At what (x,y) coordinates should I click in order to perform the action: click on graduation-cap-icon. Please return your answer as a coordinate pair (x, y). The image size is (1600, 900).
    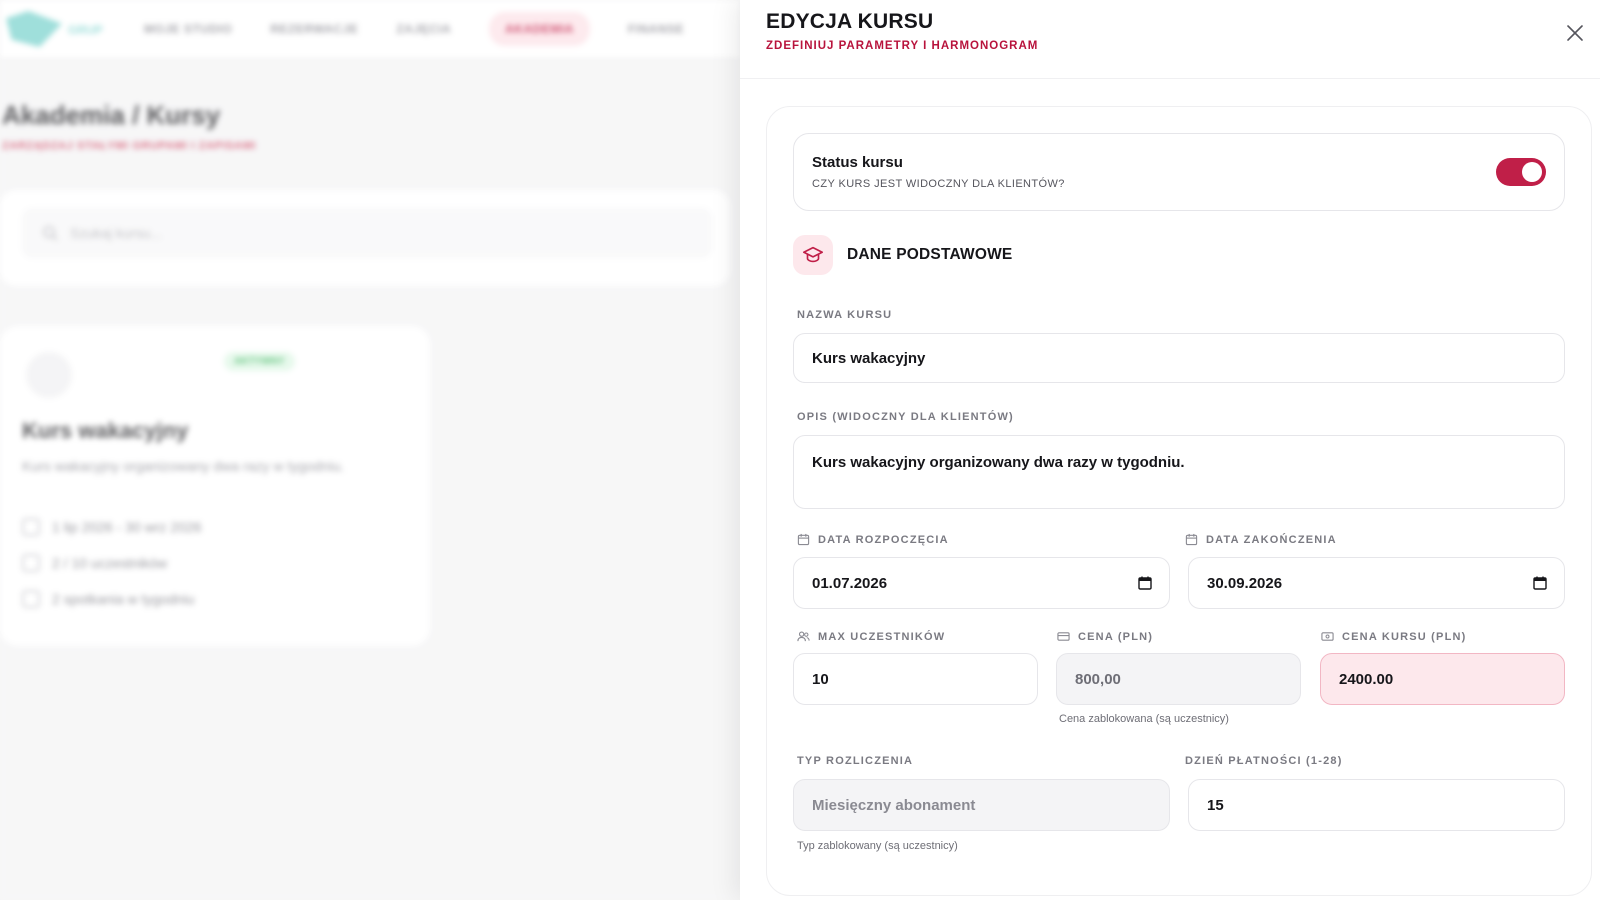
    Looking at the image, I should click on (813, 255).